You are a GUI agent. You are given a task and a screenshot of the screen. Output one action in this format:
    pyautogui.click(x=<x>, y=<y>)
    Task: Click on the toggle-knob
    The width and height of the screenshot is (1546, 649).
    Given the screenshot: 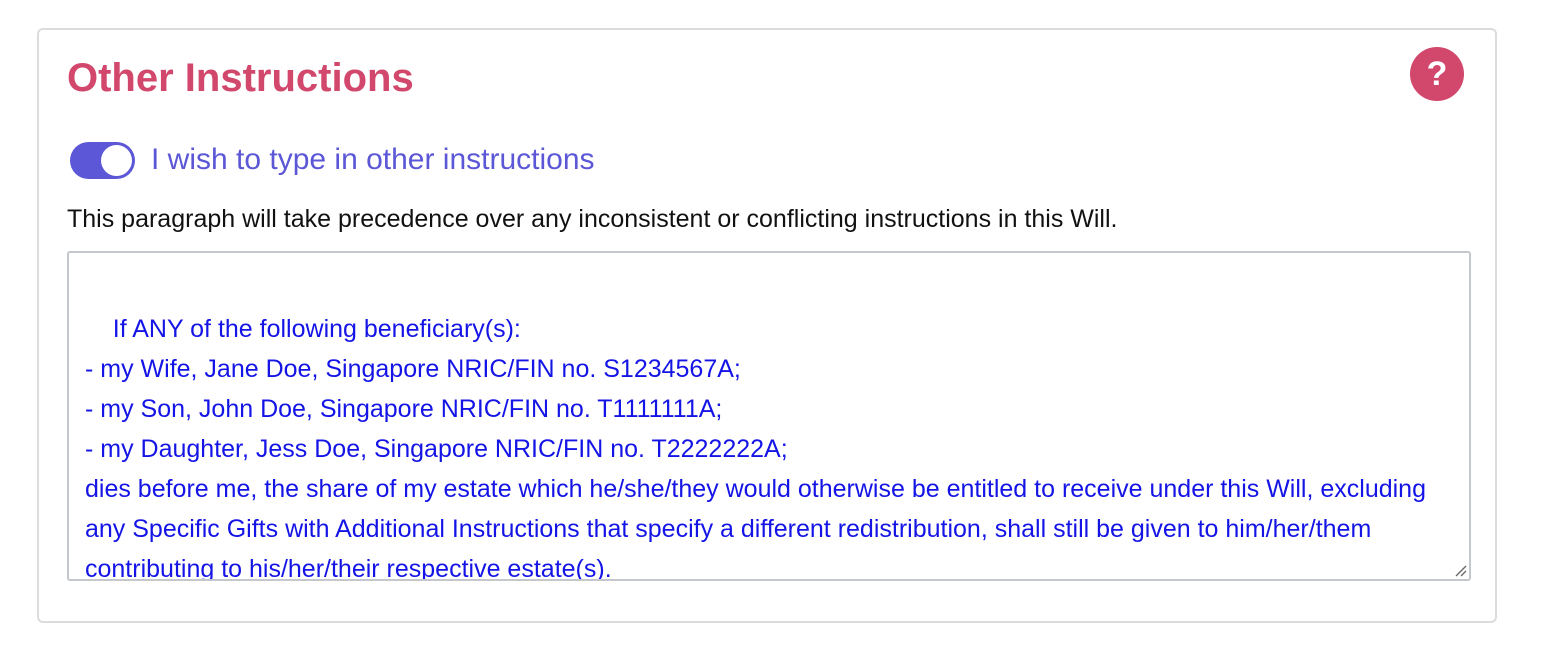 What is the action you would take?
    pyautogui.click(x=116, y=160)
    